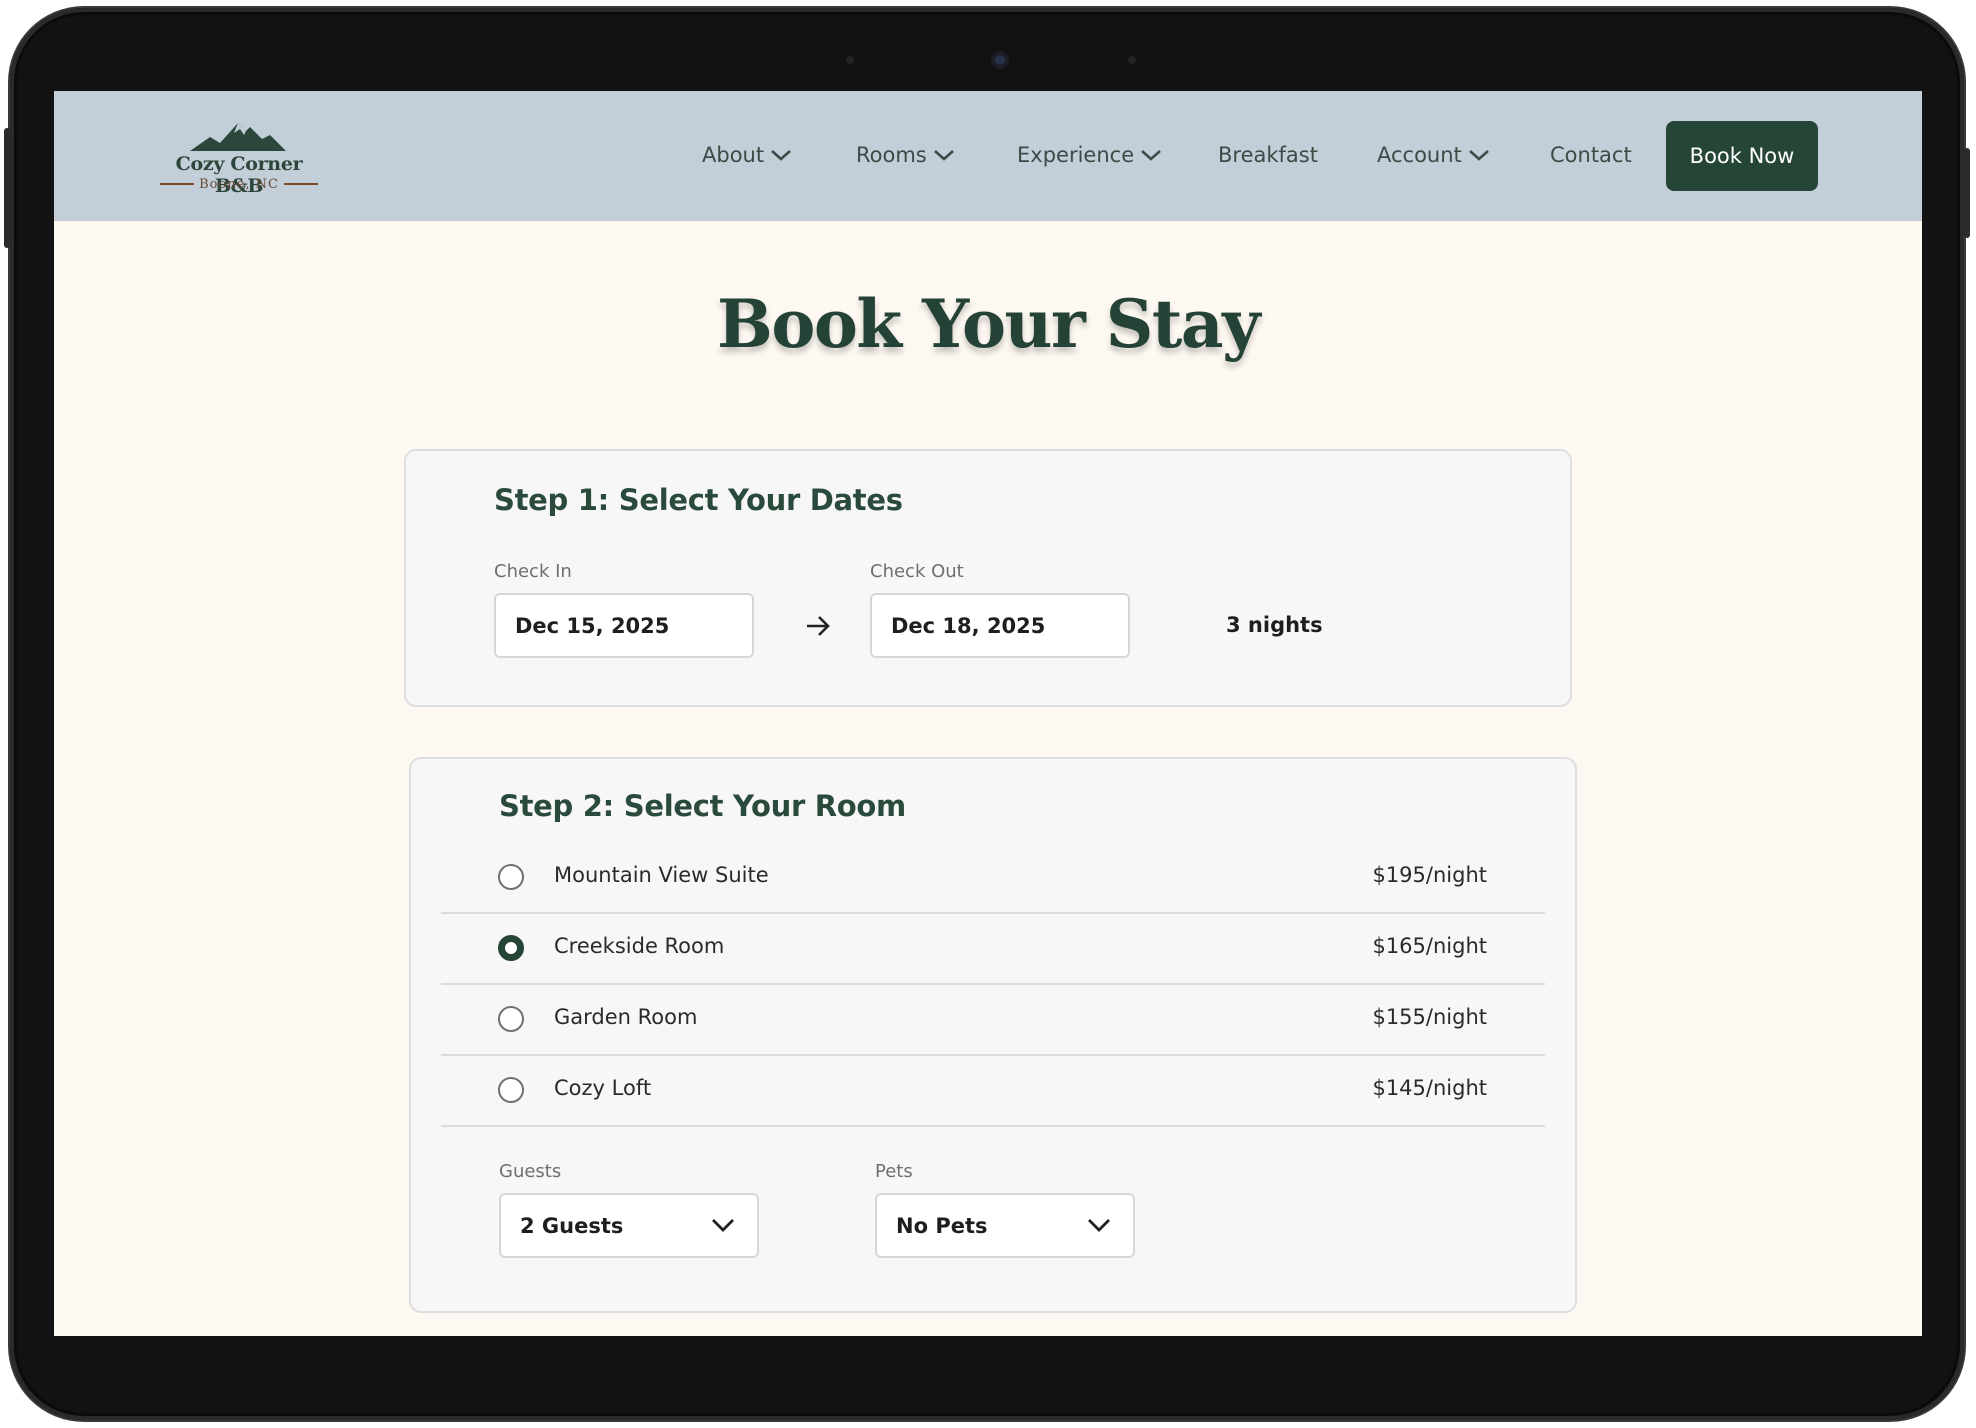  Describe the element at coordinates (592, 625) in the screenshot. I see `check-in-value: Dec 15, 2025` at that location.